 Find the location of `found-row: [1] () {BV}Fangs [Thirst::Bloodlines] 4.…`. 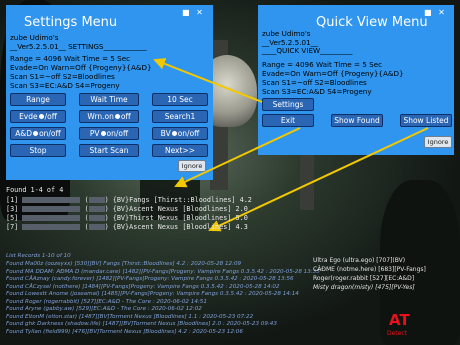

found-row: [1] () {BV}Fangs [Thirst::Bloodlines] 4.… is located at coordinates (129, 200).